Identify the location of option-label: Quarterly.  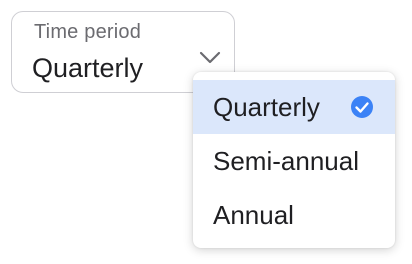
(266, 107).